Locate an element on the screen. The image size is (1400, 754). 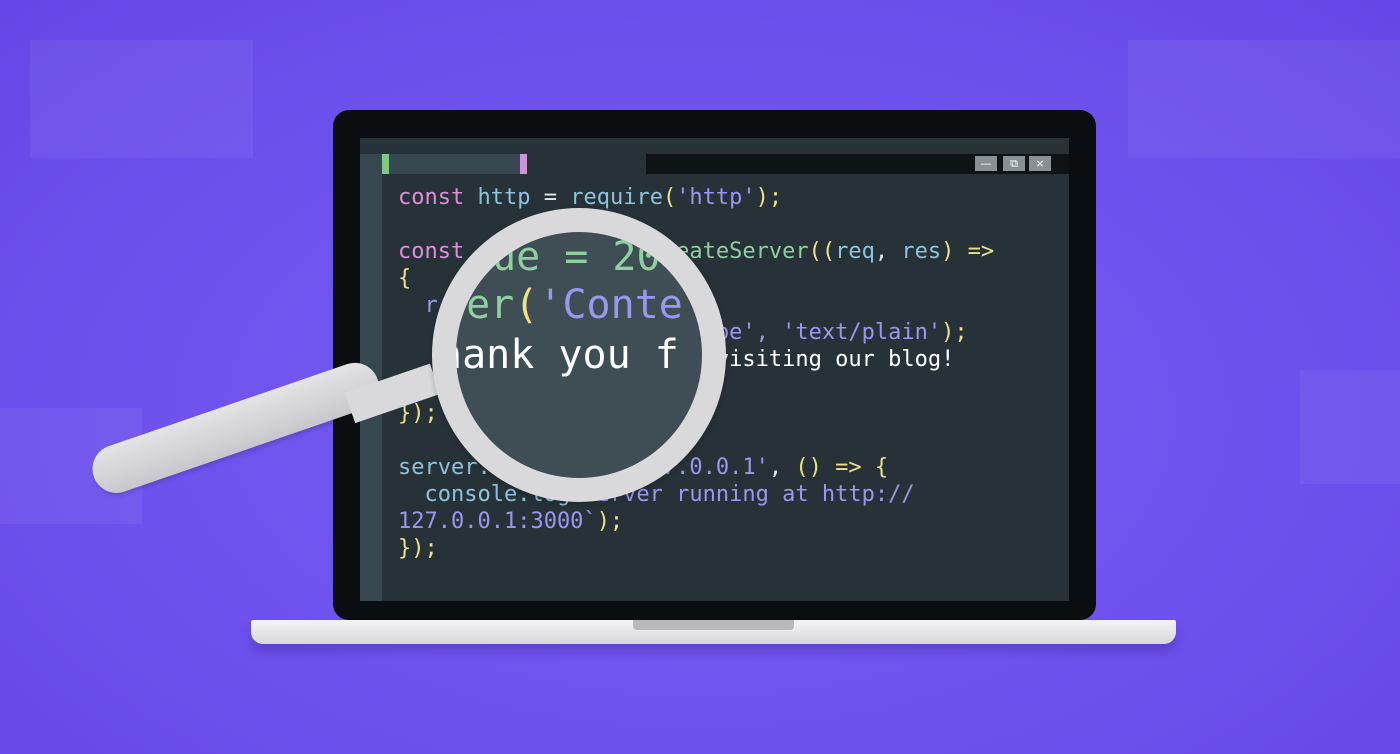
code-token: ( is located at coordinates (669, 197).